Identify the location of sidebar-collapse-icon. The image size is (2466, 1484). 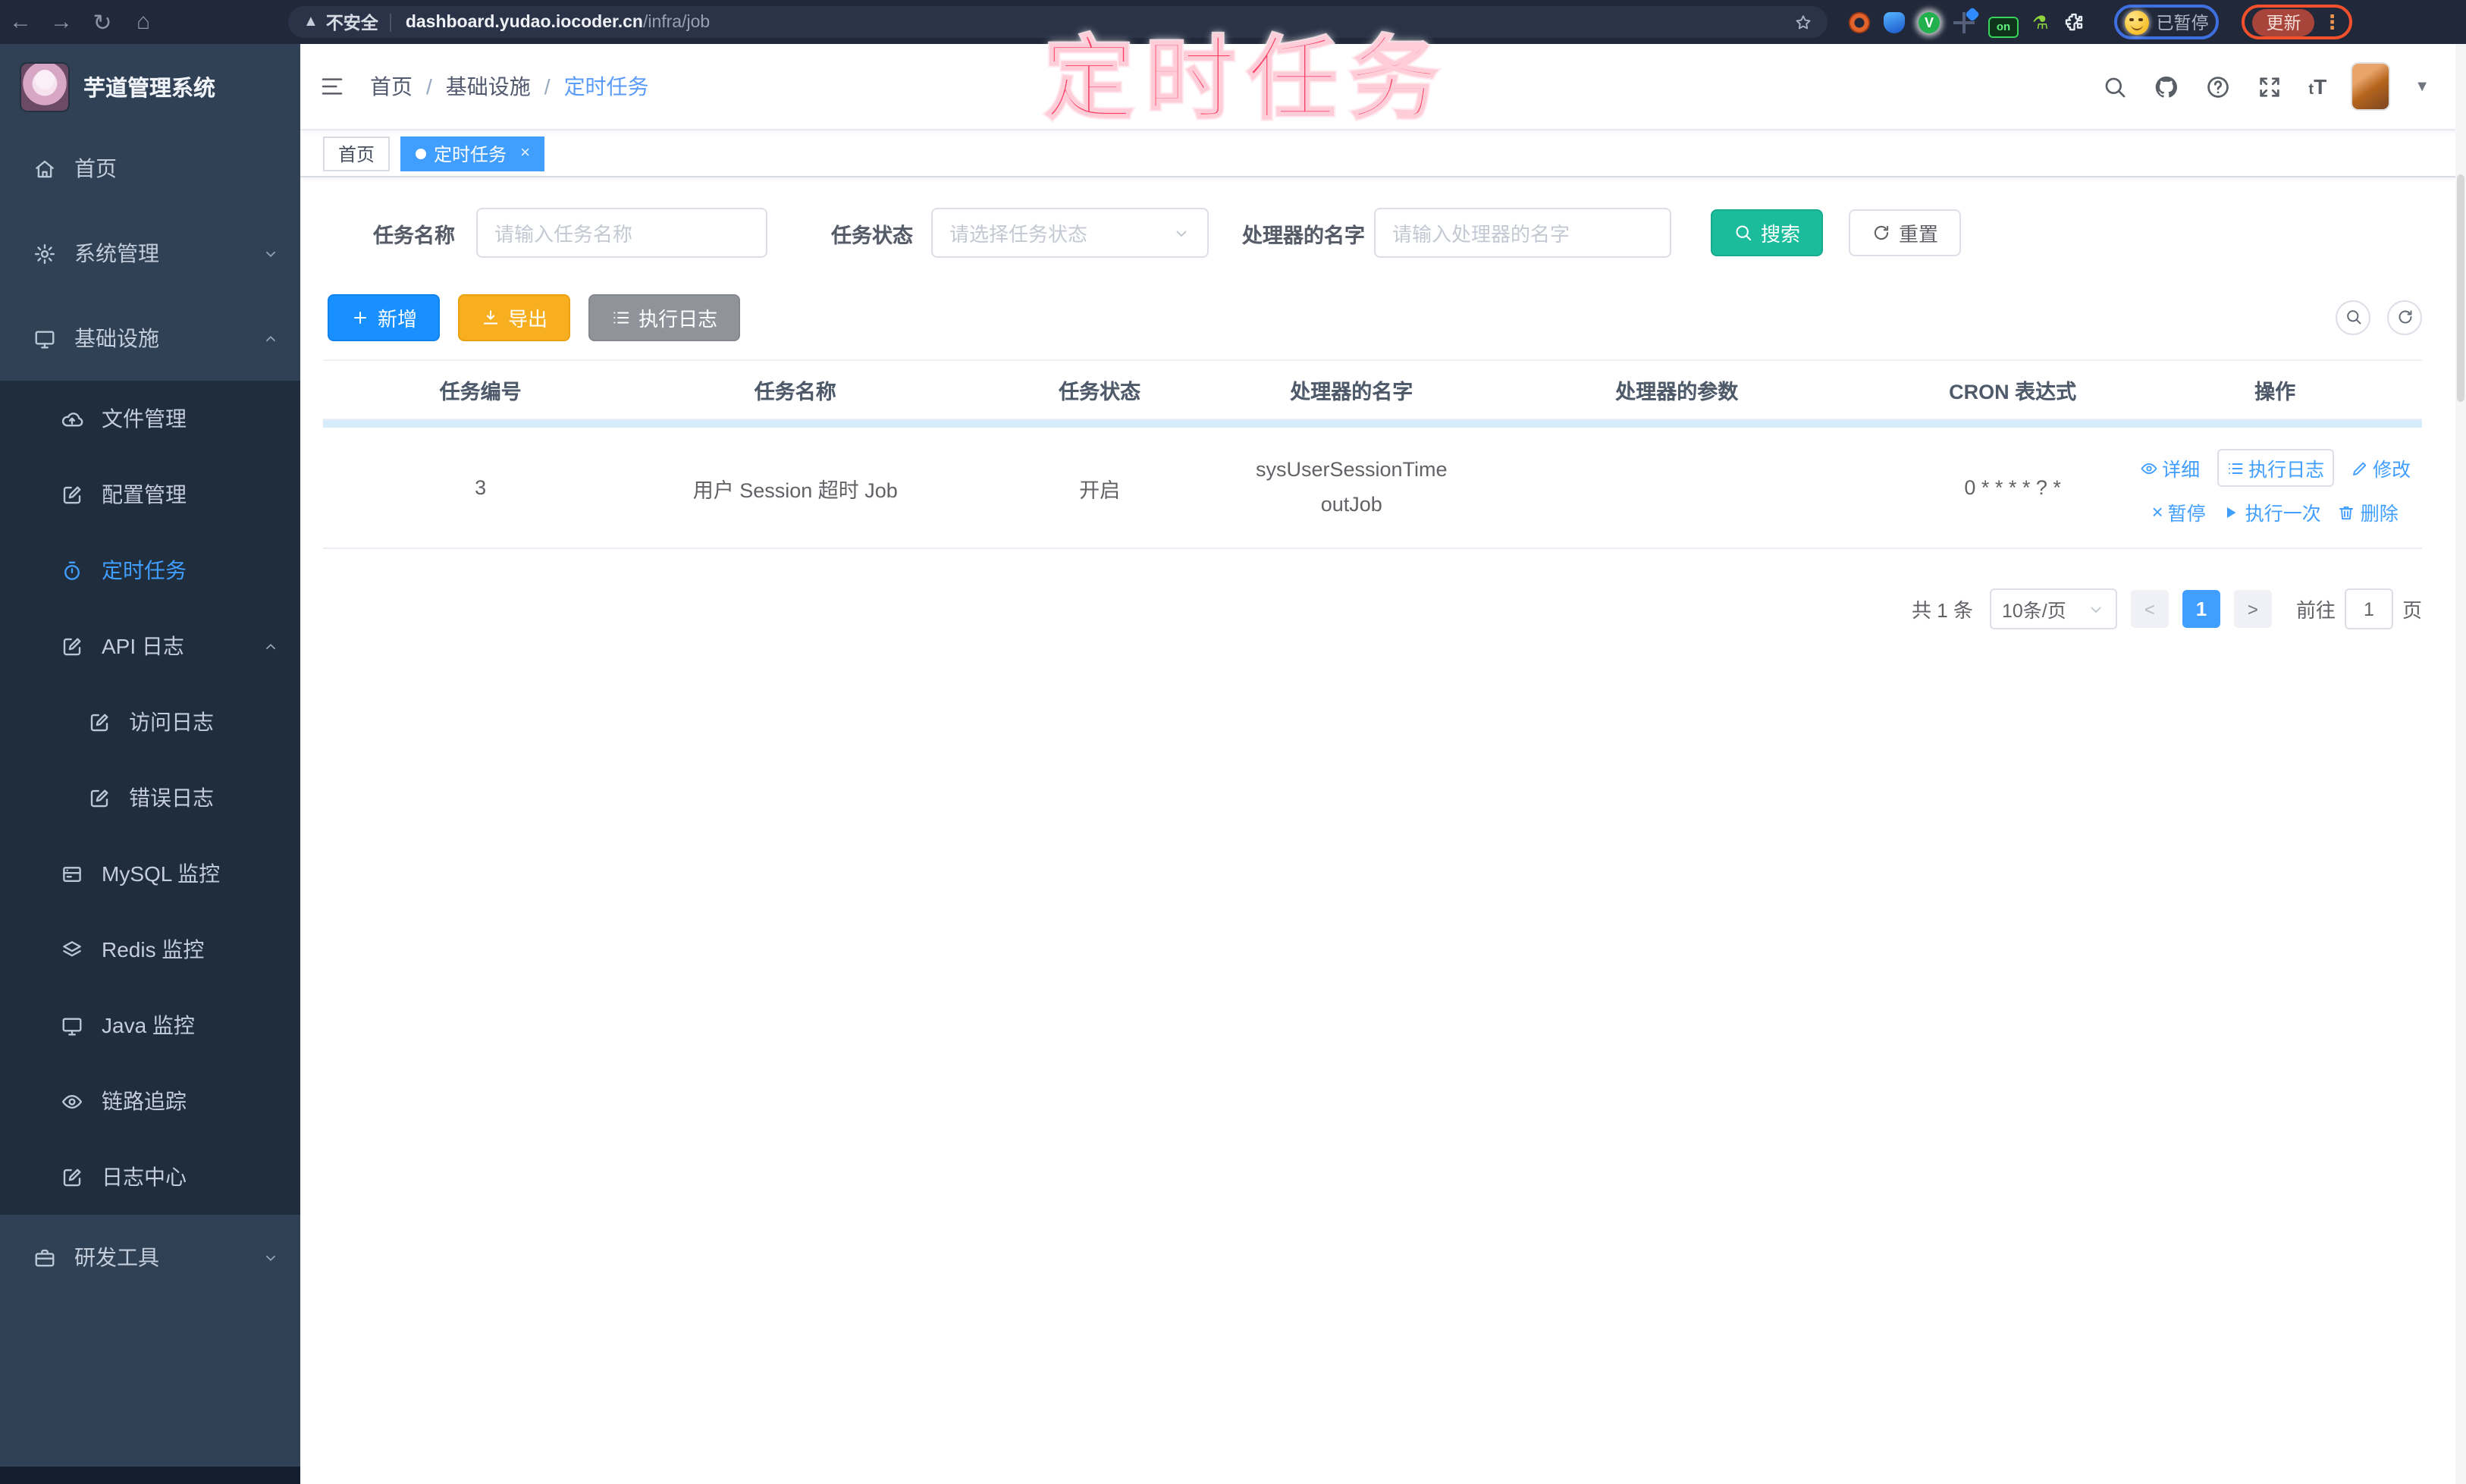
(332, 86).